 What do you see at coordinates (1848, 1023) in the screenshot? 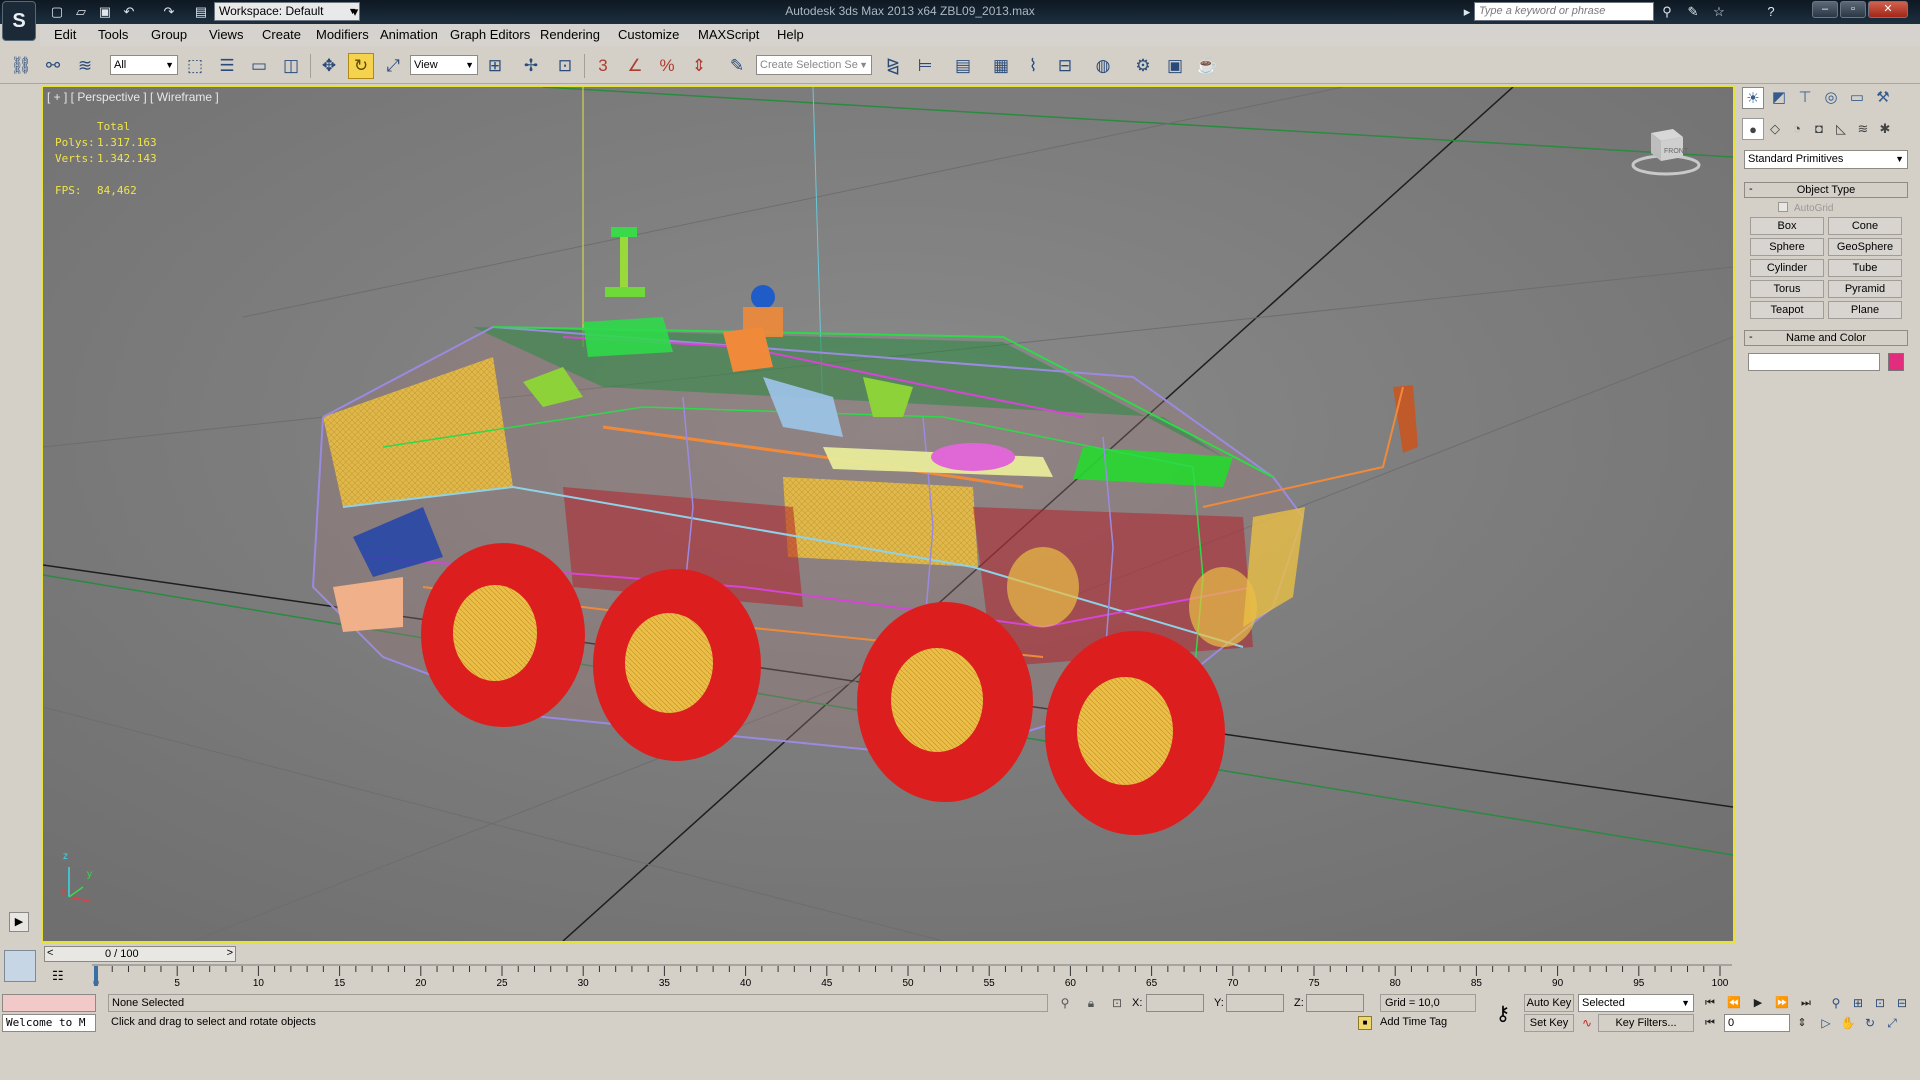
I see `pan-view-icon: ✋` at bounding box center [1848, 1023].